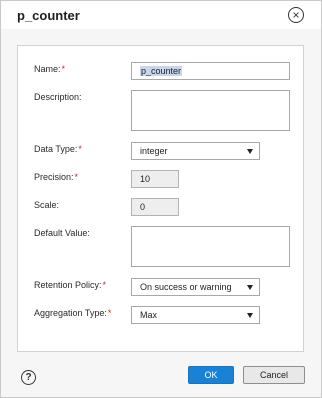 This screenshot has height=398, width=322. What do you see at coordinates (155, 207) in the screenshot?
I see `scale-field: 0` at bounding box center [155, 207].